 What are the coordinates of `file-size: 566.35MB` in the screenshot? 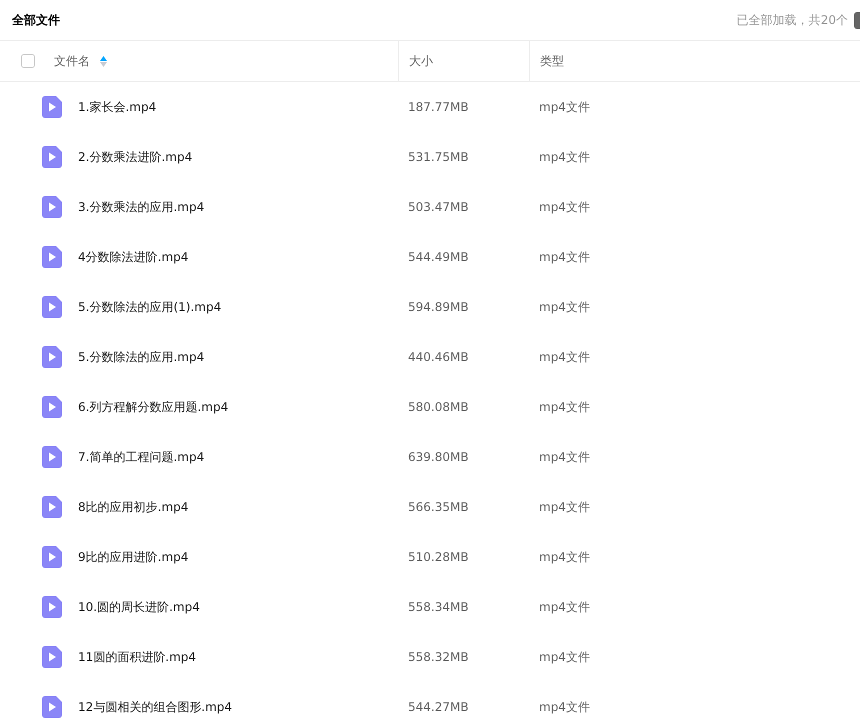 It's located at (438, 507).